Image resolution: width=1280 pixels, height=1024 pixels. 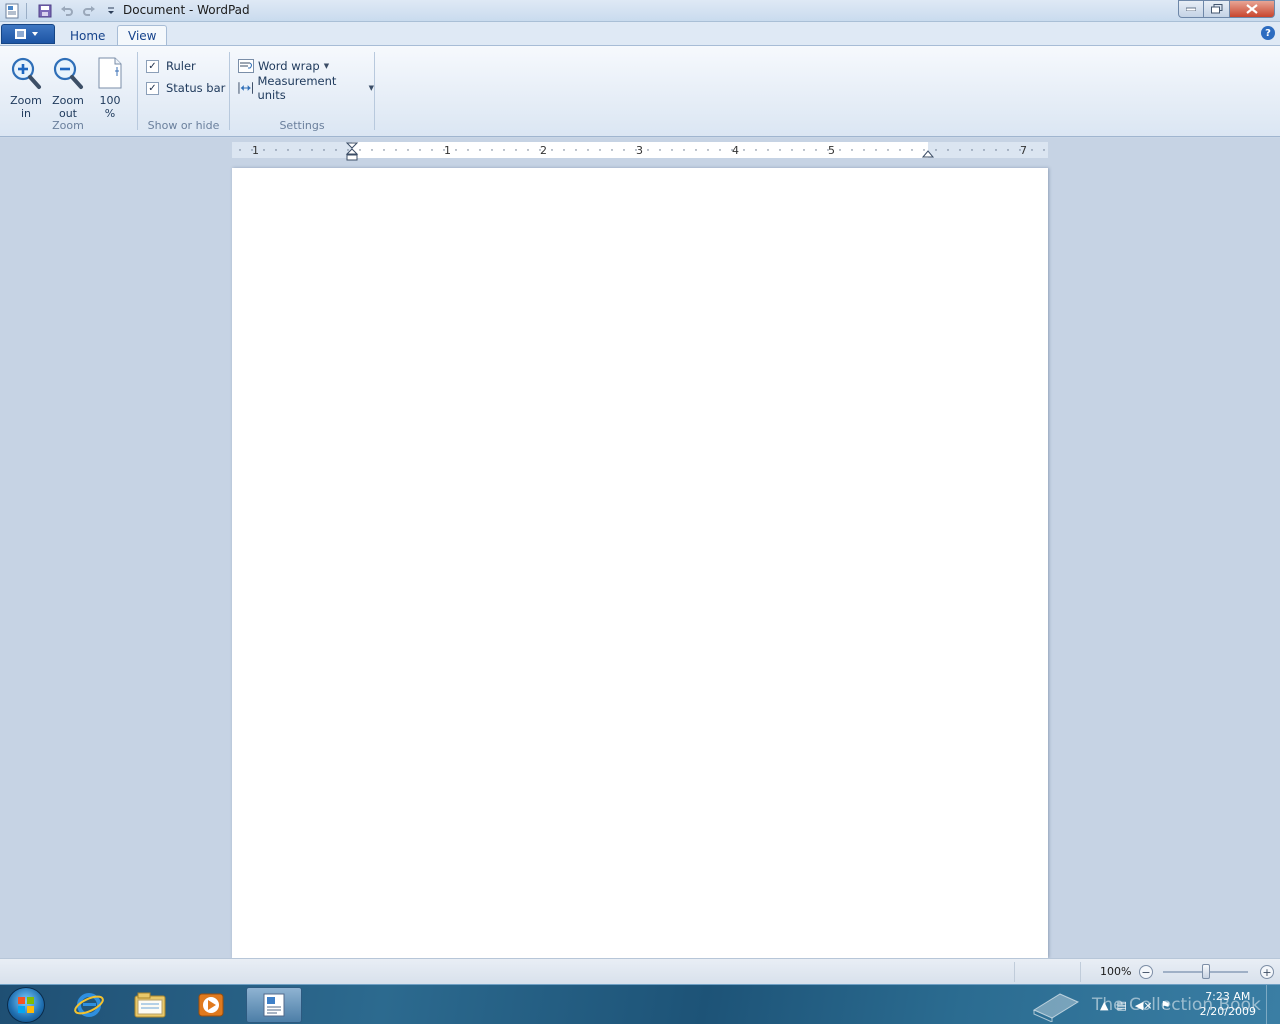 I want to click on ruler-number: 5, so click(x=831, y=150).